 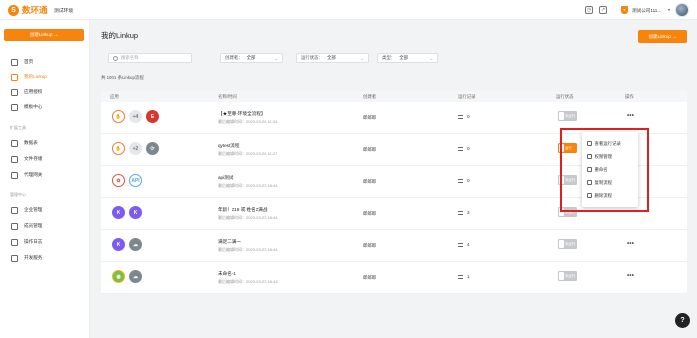 I want to click on total-count: 共 1001 条Linkup流程, so click(x=122, y=77).